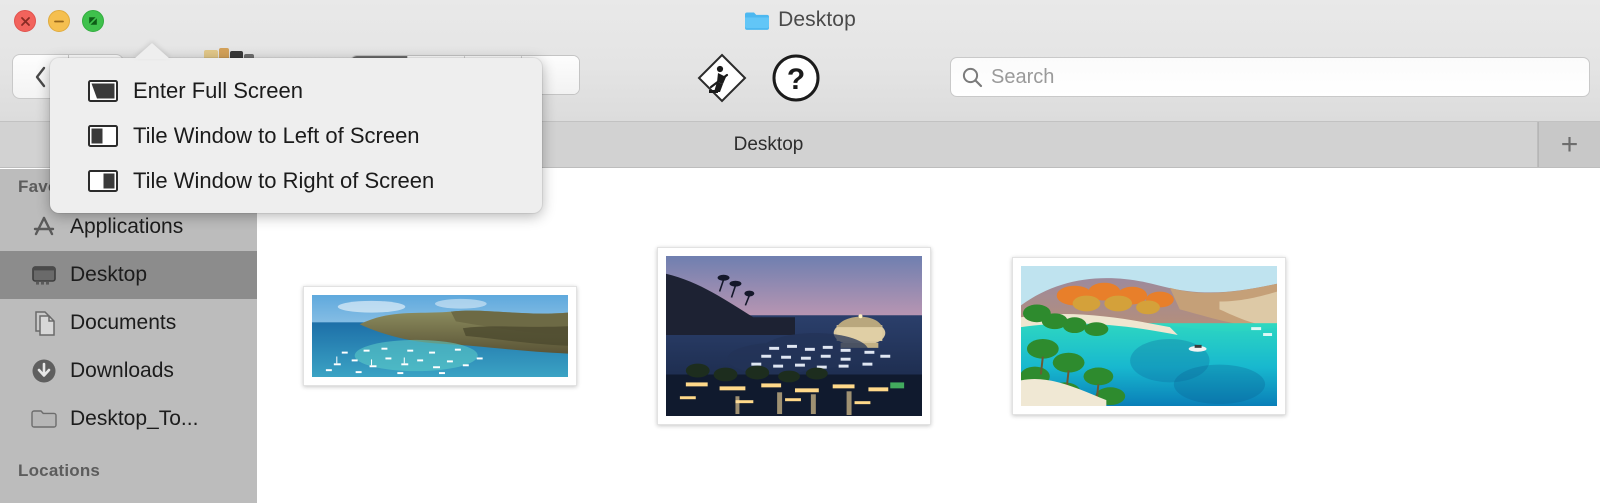  I want to click on sidebar-item-downloads: Downloads, so click(128, 371).